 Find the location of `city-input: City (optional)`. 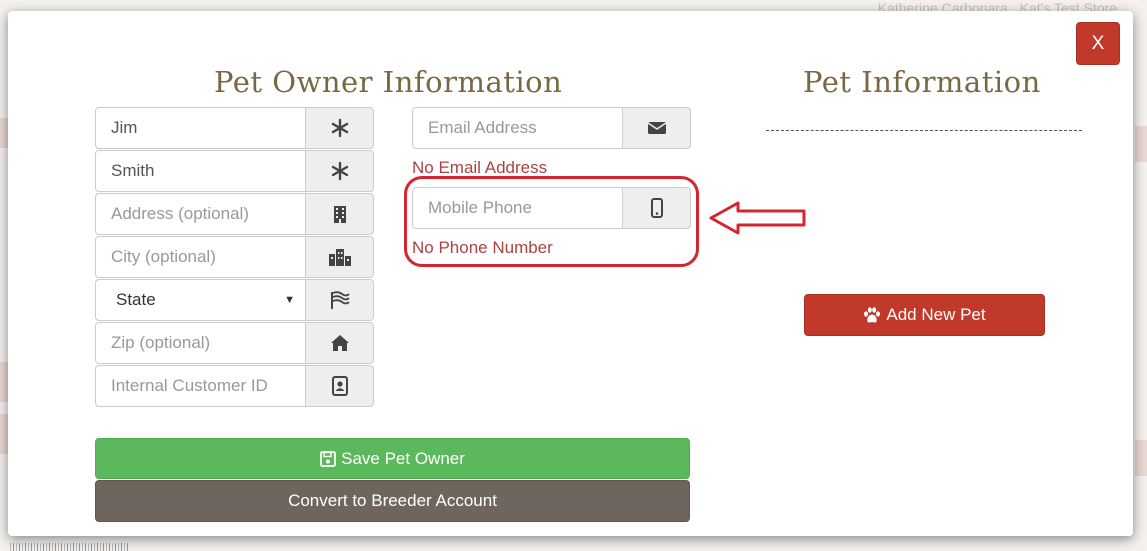

city-input: City (optional) is located at coordinates (200, 257).